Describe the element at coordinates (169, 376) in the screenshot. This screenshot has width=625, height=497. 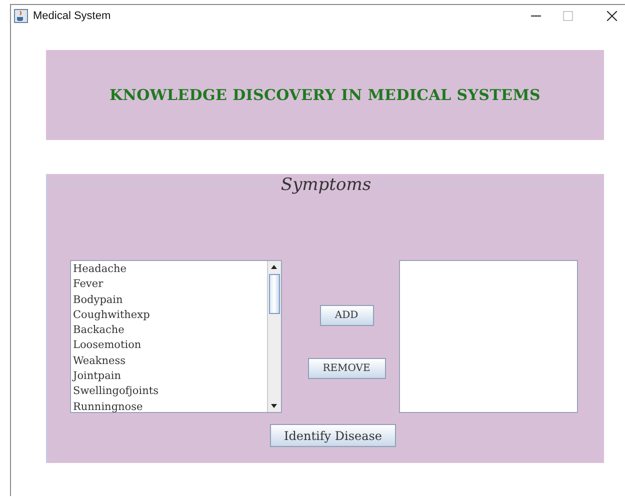
I see `list-item: Jointpain` at that location.